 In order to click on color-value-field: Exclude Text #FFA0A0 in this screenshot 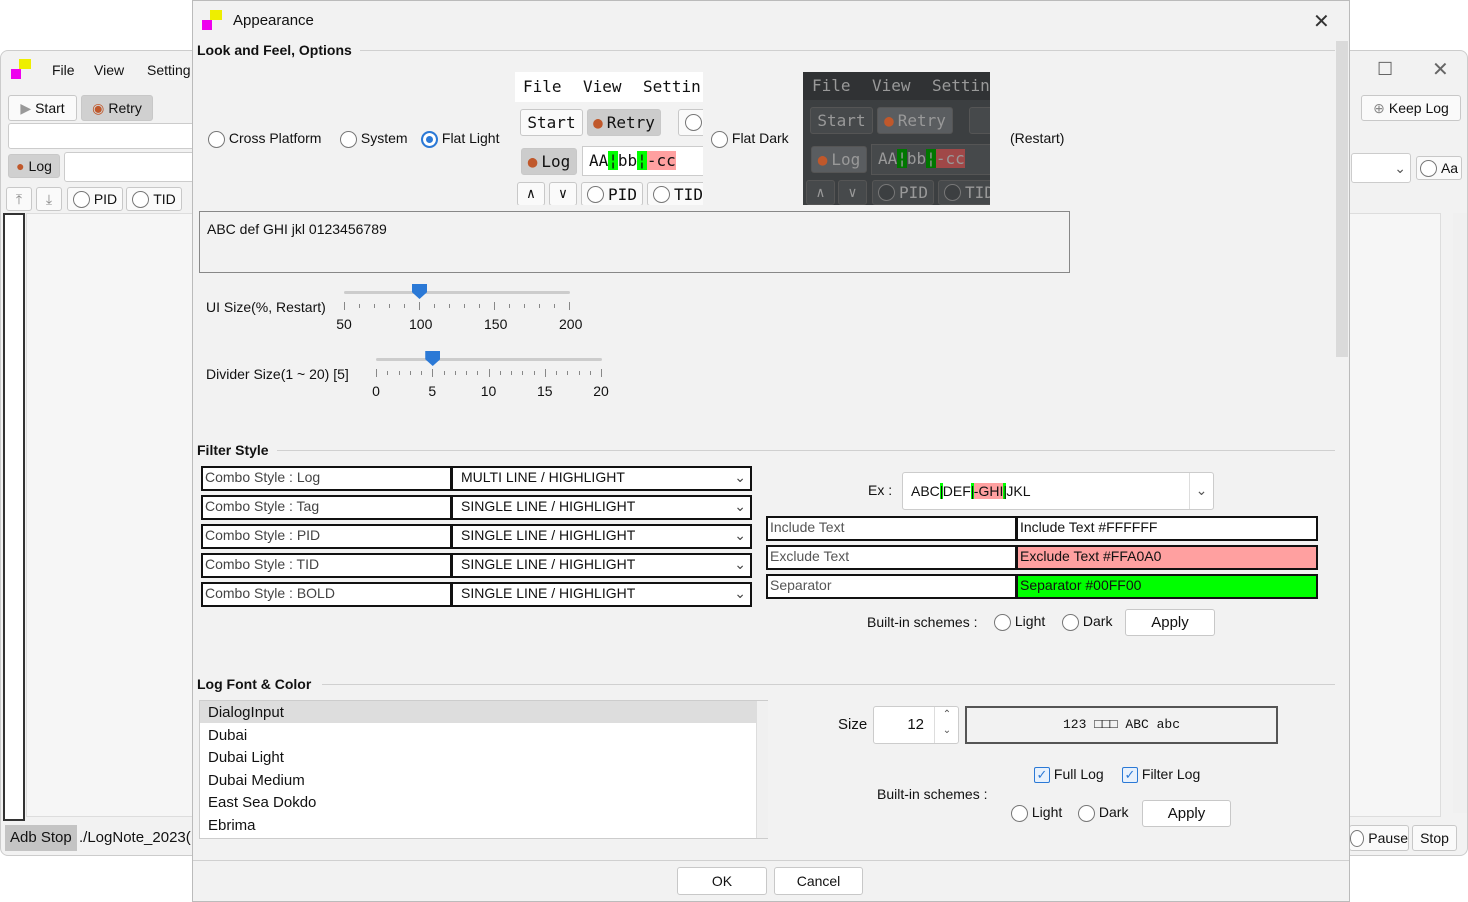, I will do `click(1167, 557)`.